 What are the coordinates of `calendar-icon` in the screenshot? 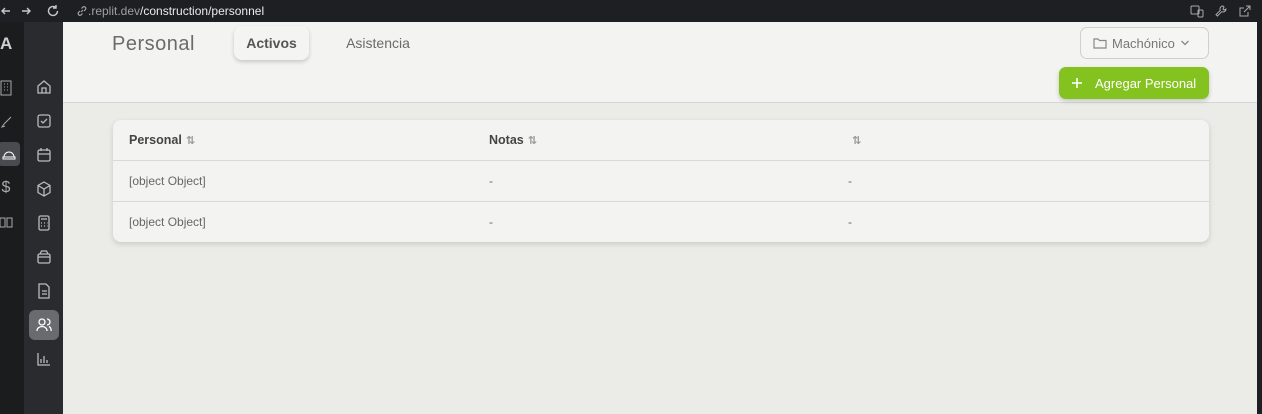 It's located at (44, 155).